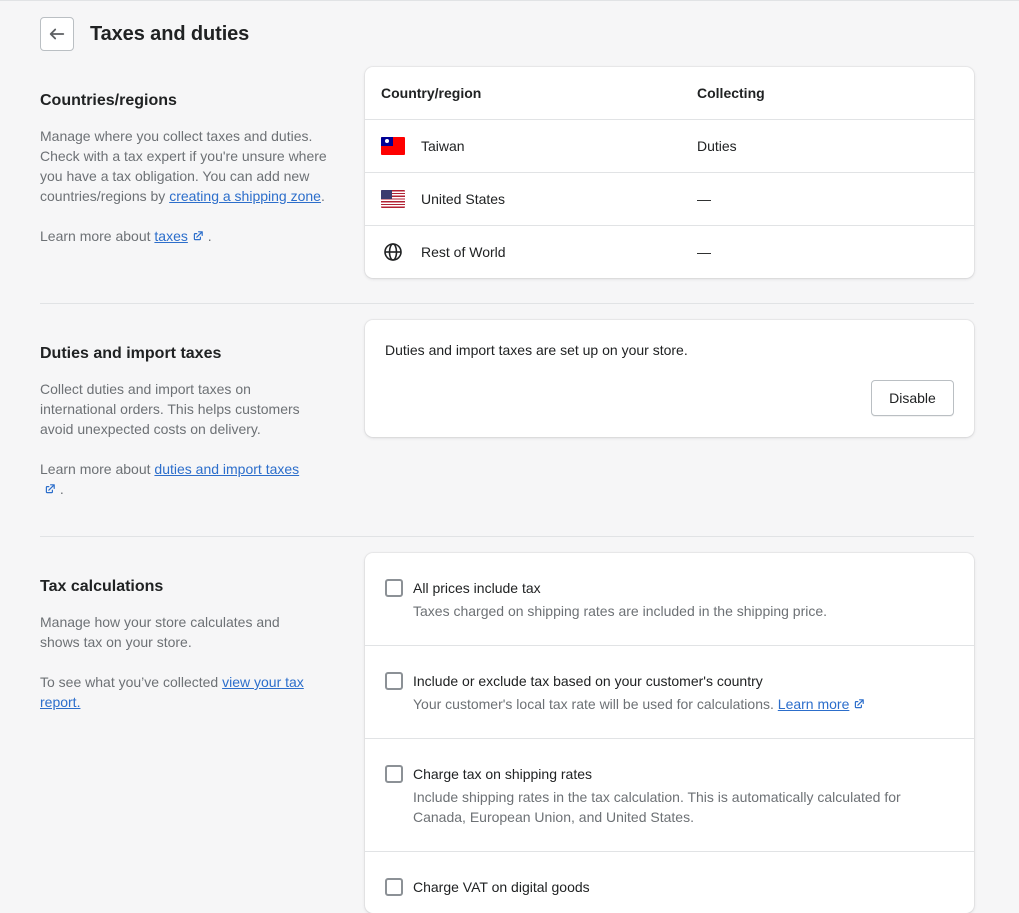 The image size is (1019, 913). I want to click on all-prices-include-tax-checkbox, so click(394, 588).